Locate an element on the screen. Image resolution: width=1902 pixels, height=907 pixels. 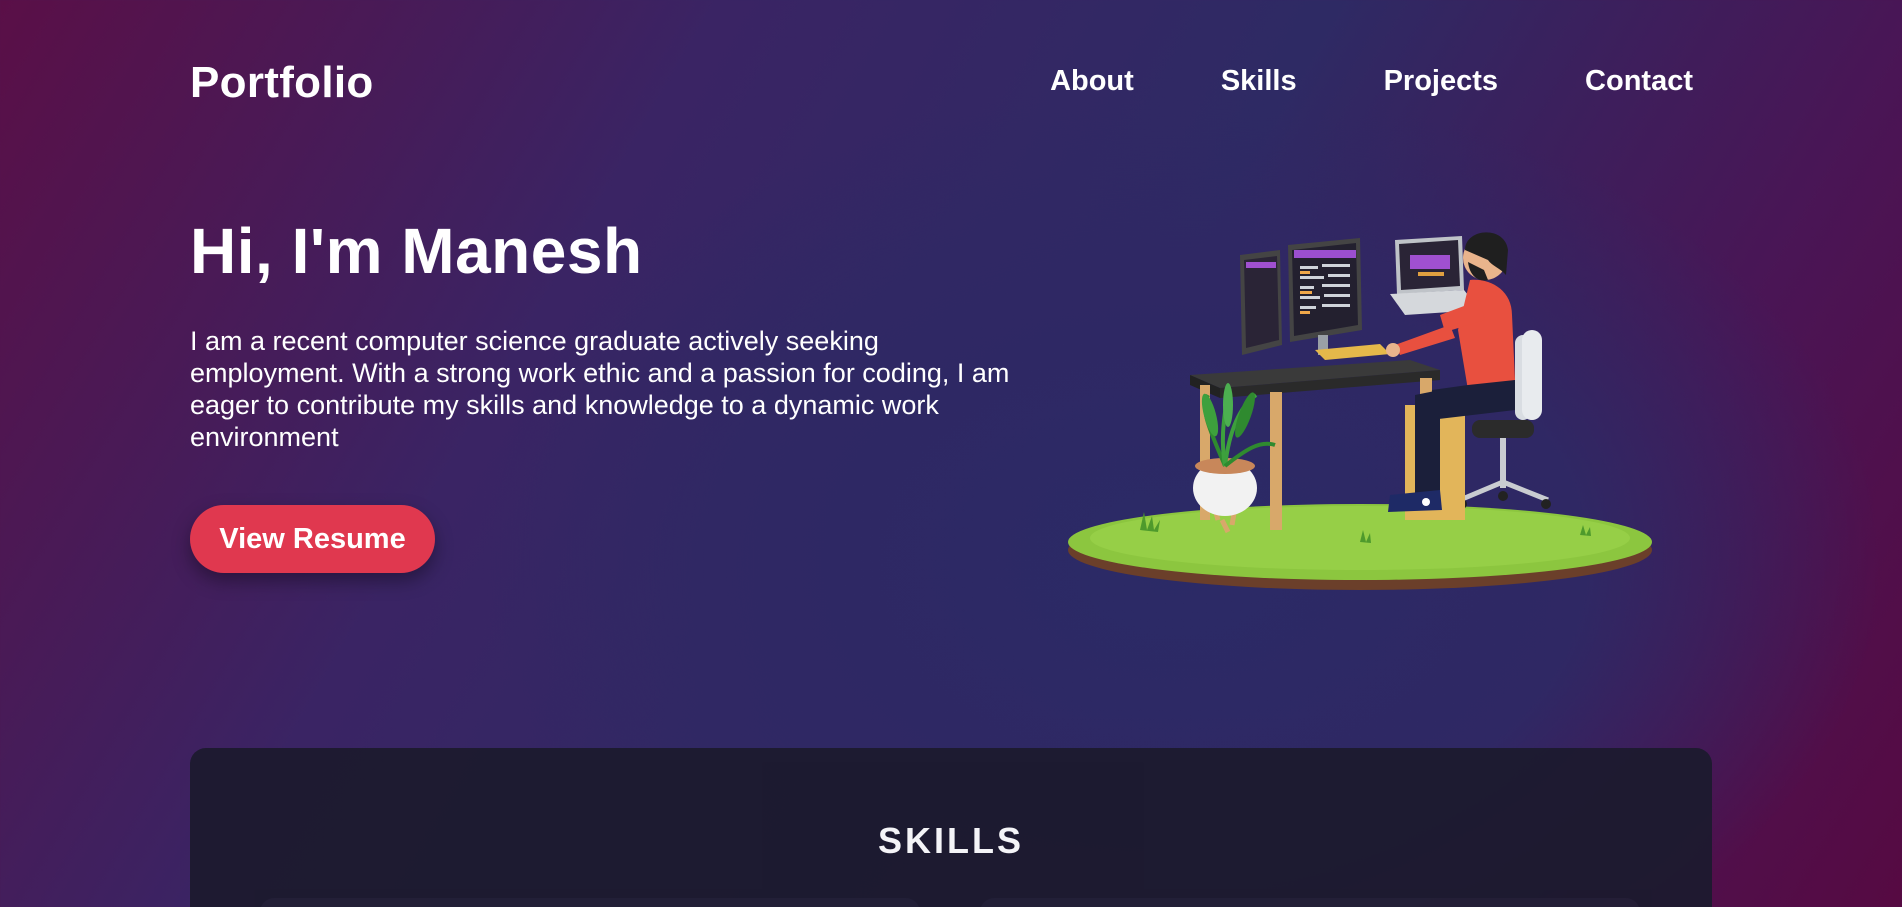
nav-link-about: About is located at coordinates (1092, 81).